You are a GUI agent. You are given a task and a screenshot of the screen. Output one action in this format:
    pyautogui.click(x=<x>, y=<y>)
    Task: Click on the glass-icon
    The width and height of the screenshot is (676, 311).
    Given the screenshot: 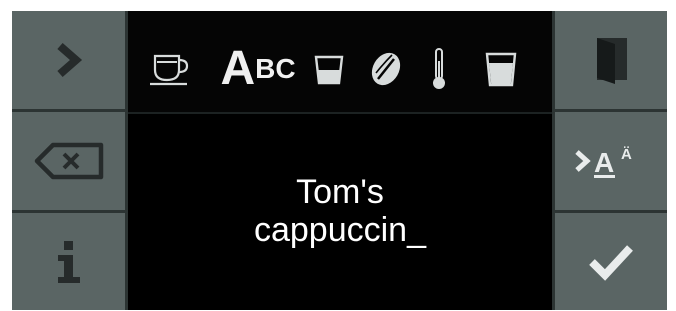 What is the action you would take?
    pyautogui.click(x=501, y=69)
    